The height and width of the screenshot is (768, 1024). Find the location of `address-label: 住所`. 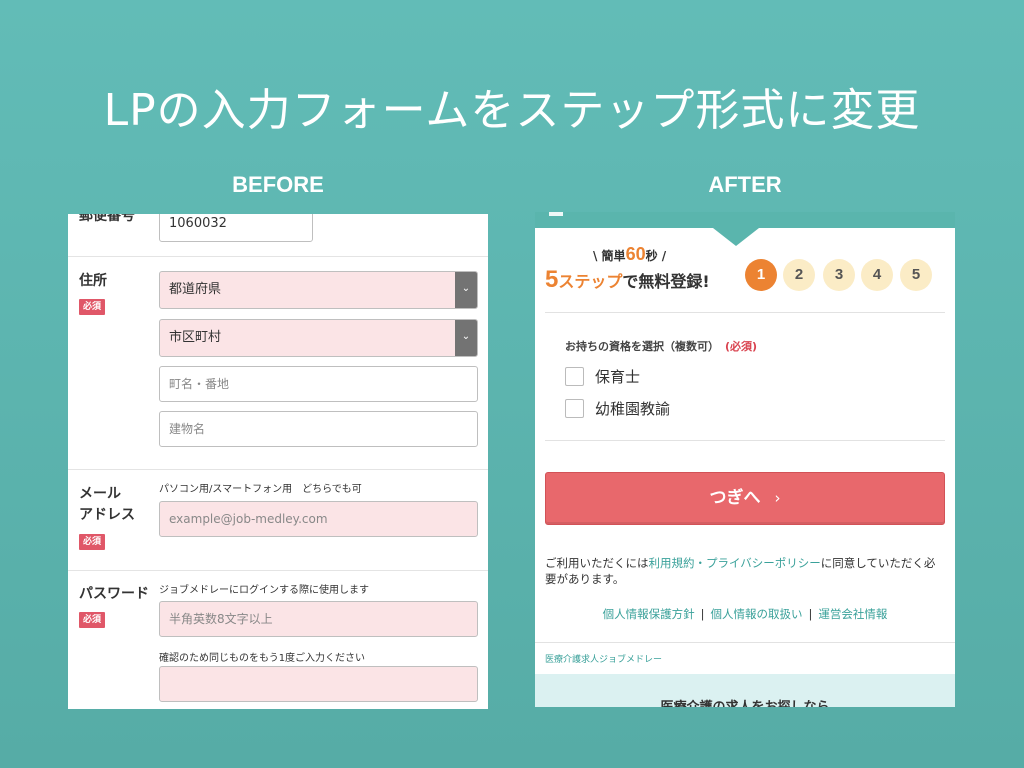

address-label: 住所 is located at coordinates (93, 281).